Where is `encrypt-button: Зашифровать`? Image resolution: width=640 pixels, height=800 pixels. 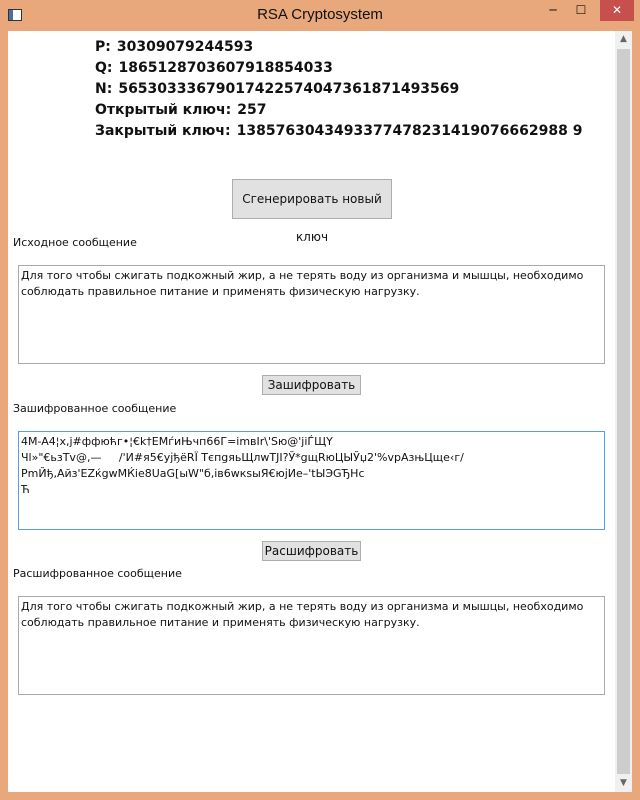 encrypt-button: Зашифровать is located at coordinates (311, 385).